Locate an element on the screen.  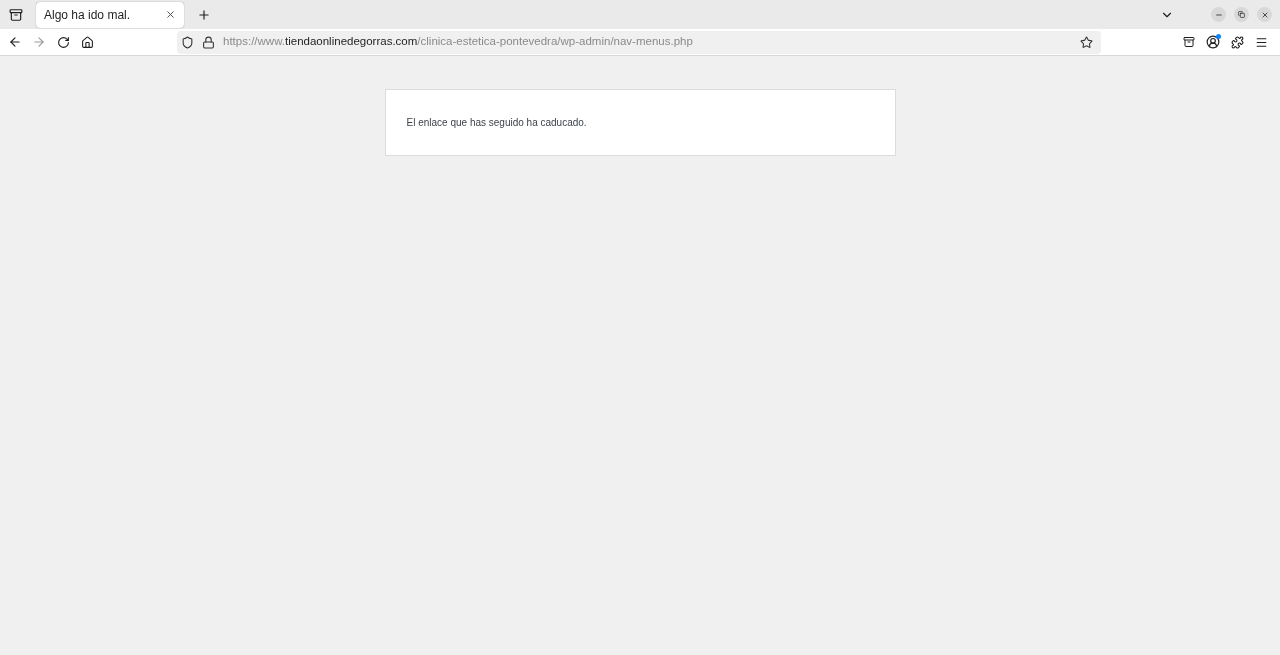
restore-icon is located at coordinates (1241, 14).